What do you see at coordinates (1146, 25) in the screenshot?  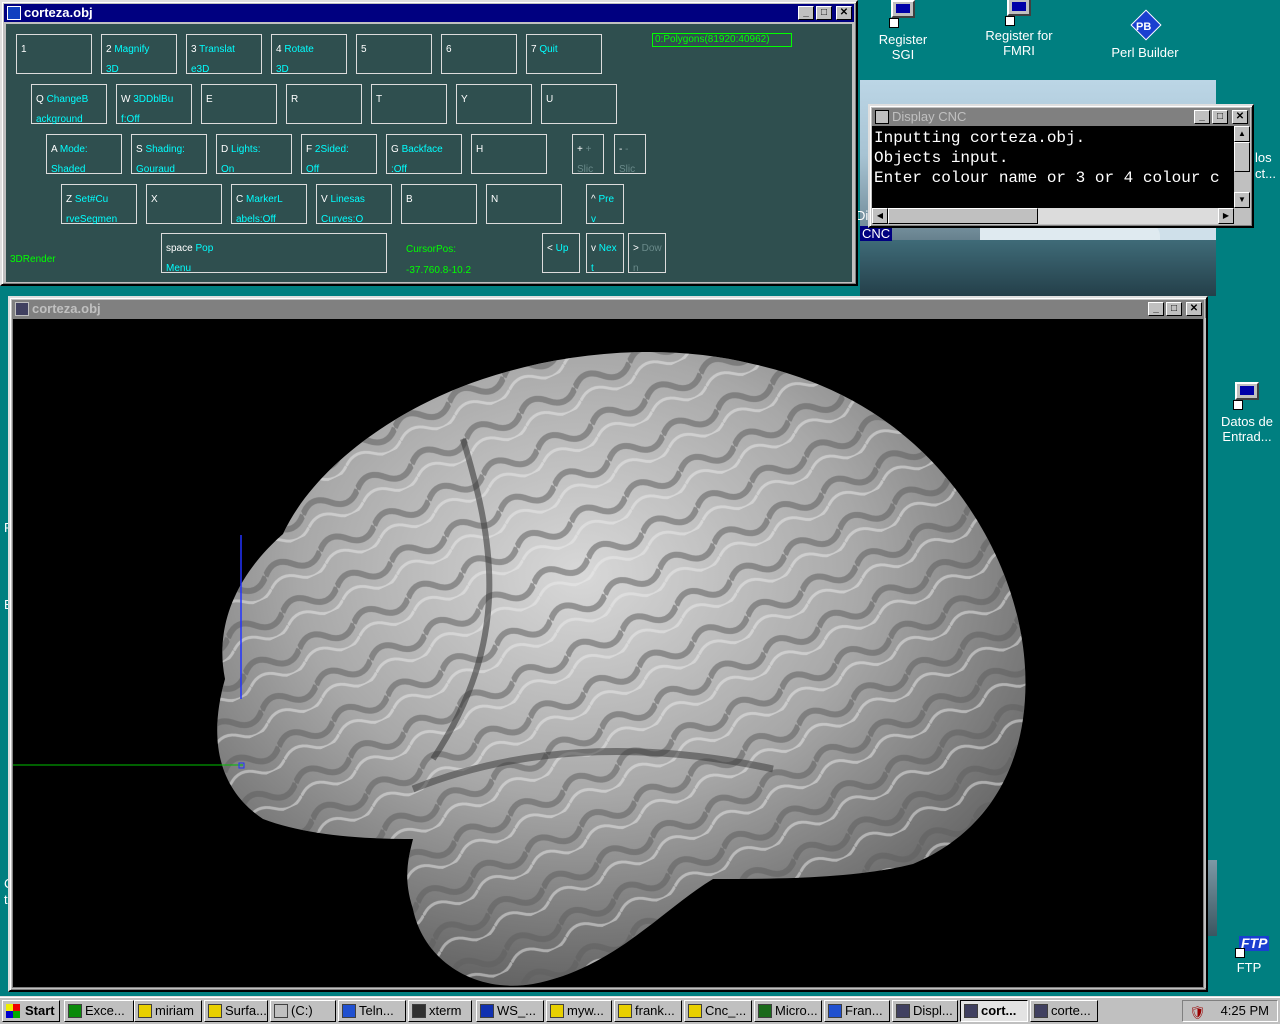 I see `perl-builder-icon: PB` at bounding box center [1146, 25].